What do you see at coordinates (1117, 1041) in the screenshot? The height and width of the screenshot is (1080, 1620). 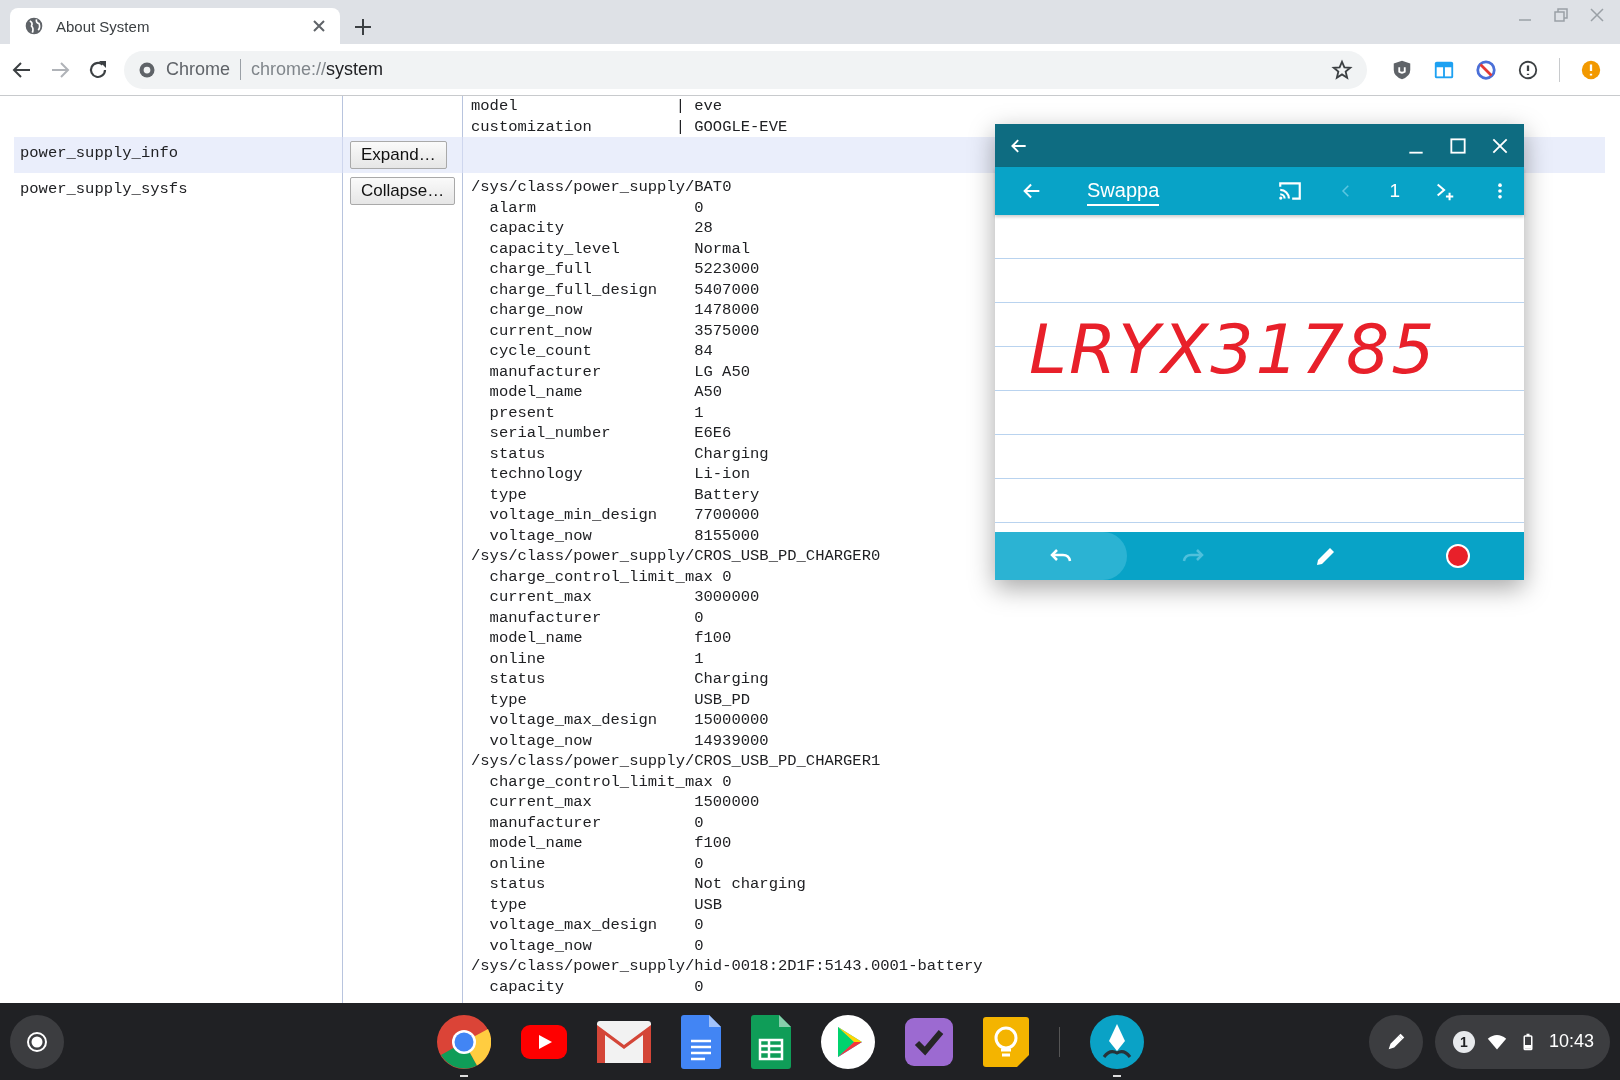 I see `pen-nib-icon` at bounding box center [1117, 1041].